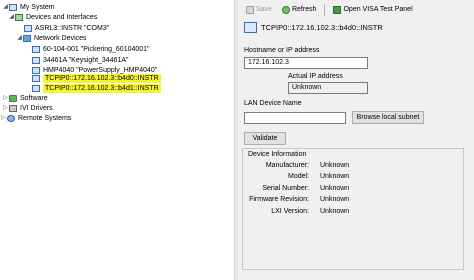  I want to click on save-icon, so click(250, 9).